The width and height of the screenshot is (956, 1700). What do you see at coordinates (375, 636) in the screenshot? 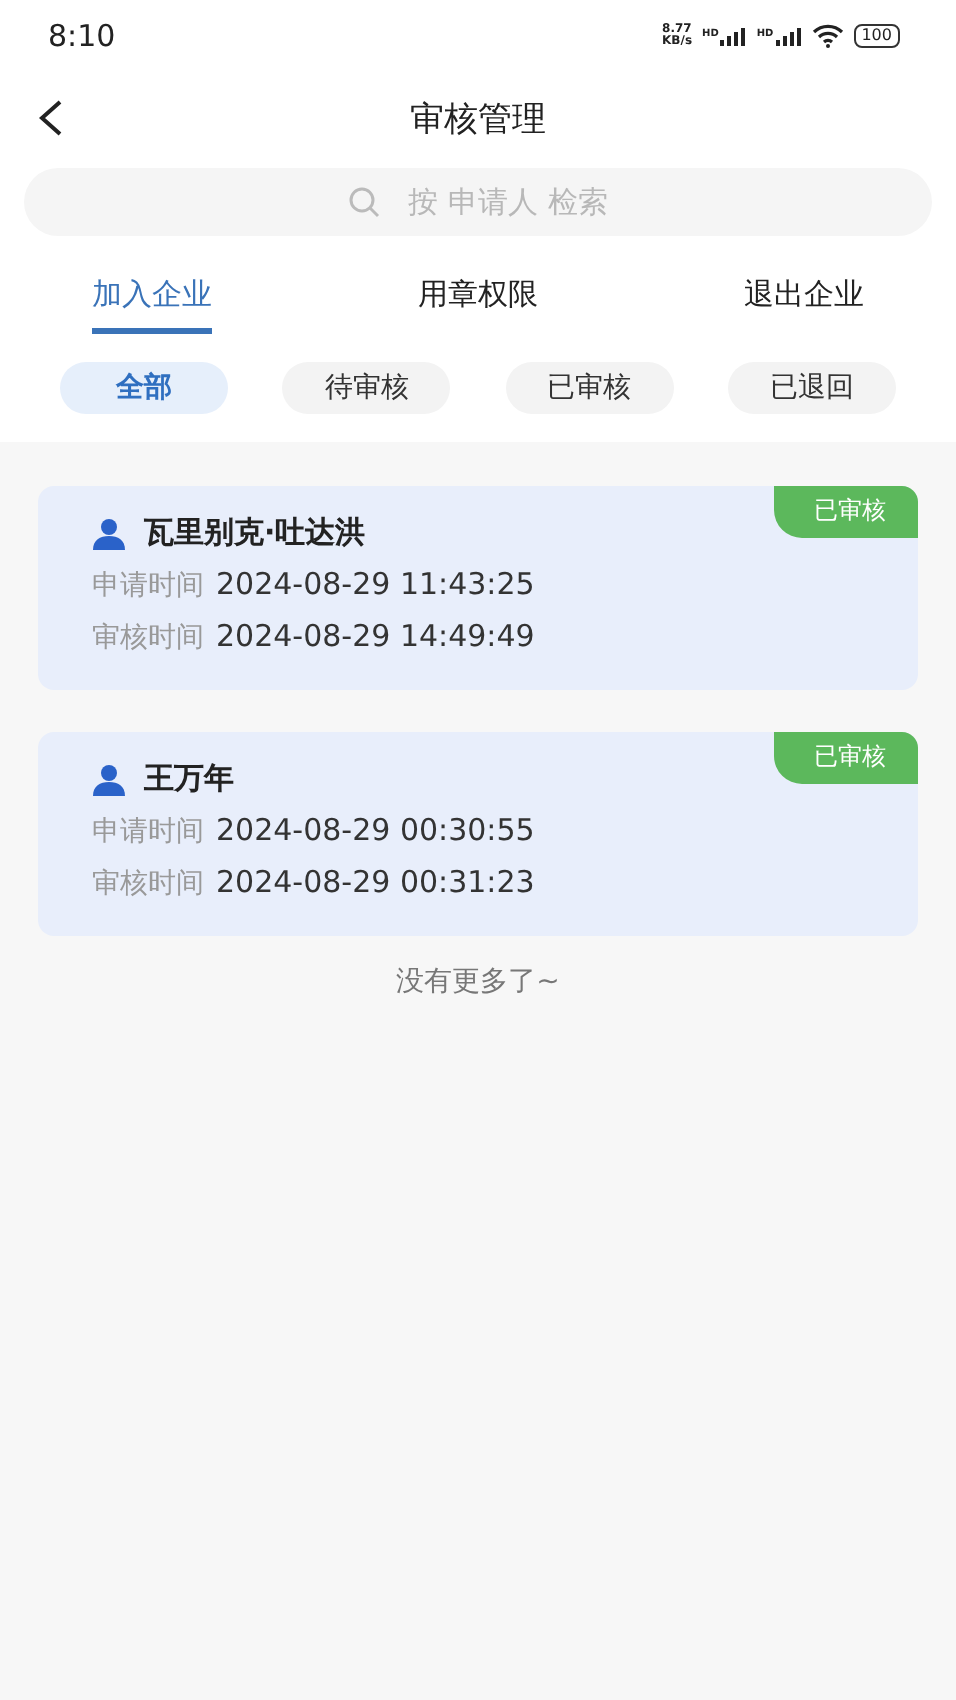
I see `review-time: 2024-08-29 14:49:49` at bounding box center [375, 636].